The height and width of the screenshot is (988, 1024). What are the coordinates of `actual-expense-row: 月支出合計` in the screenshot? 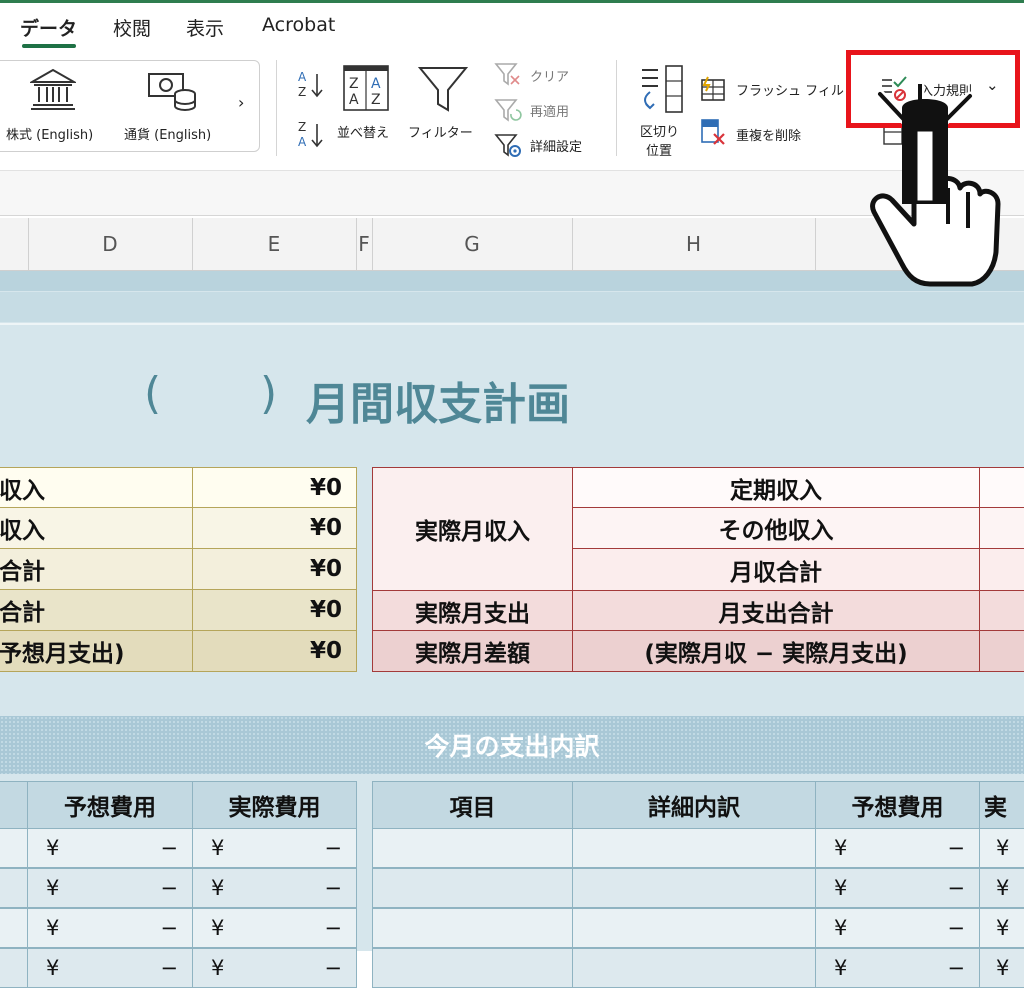 It's located at (776, 610).